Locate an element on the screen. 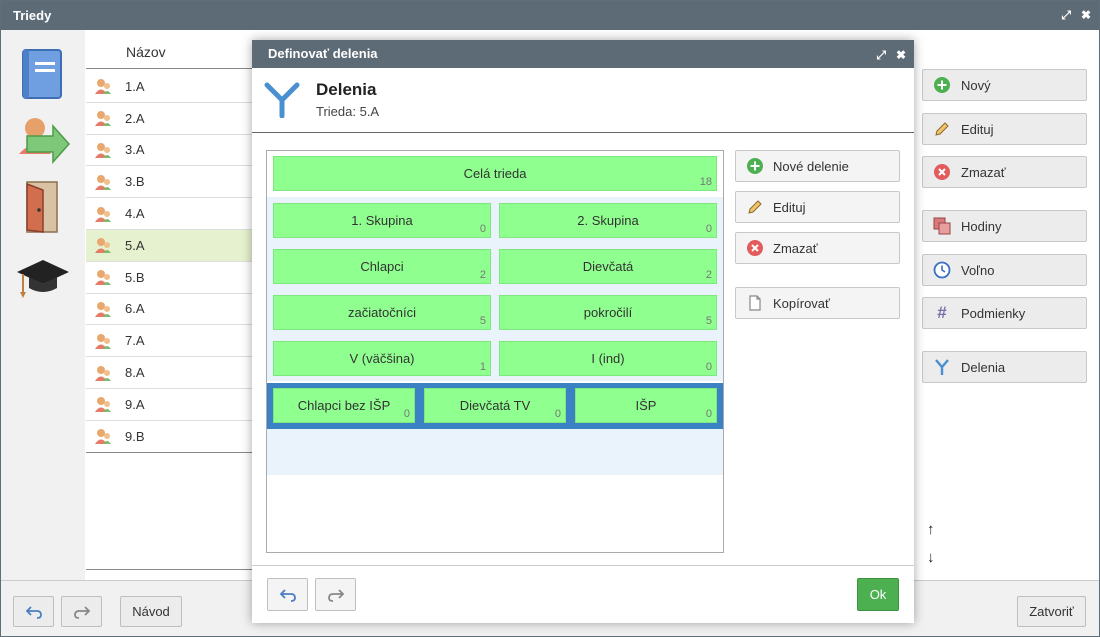 The width and height of the screenshot is (1100, 637). division-cell: 2. Skupina 0 is located at coordinates (608, 220).